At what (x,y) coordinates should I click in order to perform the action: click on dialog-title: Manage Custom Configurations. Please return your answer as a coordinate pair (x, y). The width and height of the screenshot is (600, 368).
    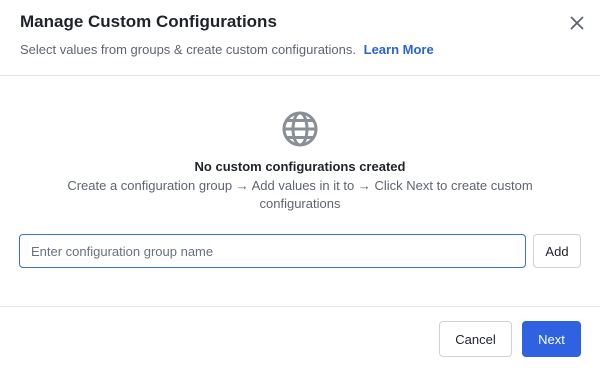
    Looking at the image, I should click on (148, 21).